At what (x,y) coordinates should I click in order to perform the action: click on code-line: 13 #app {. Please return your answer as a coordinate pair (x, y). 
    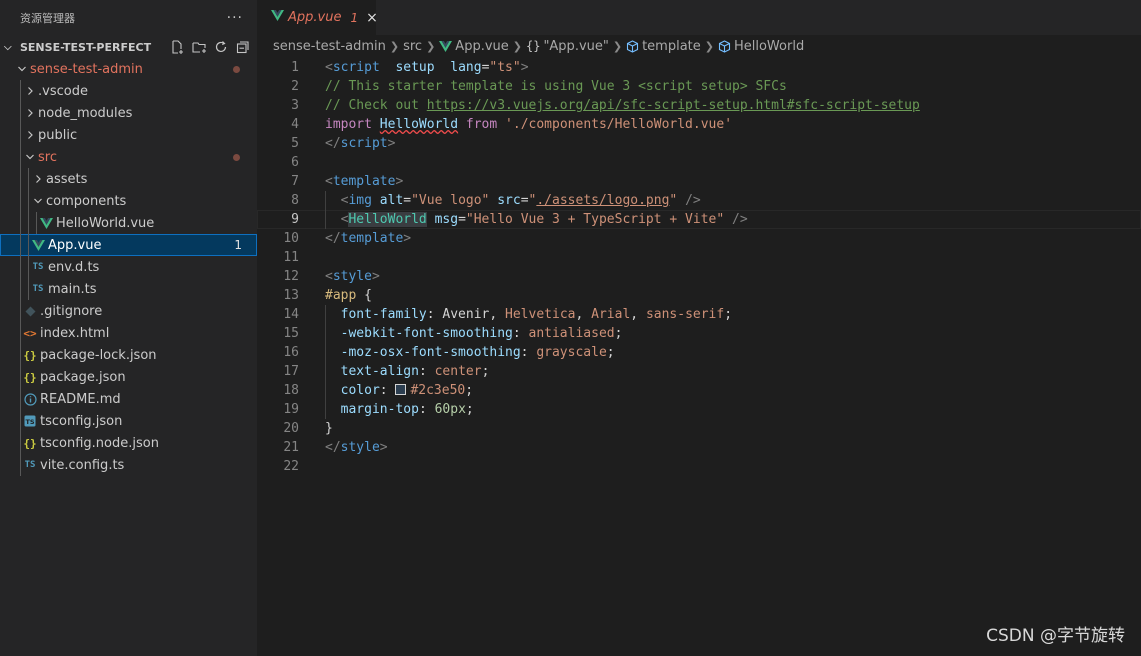
    Looking at the image, I should click on (699, 295).